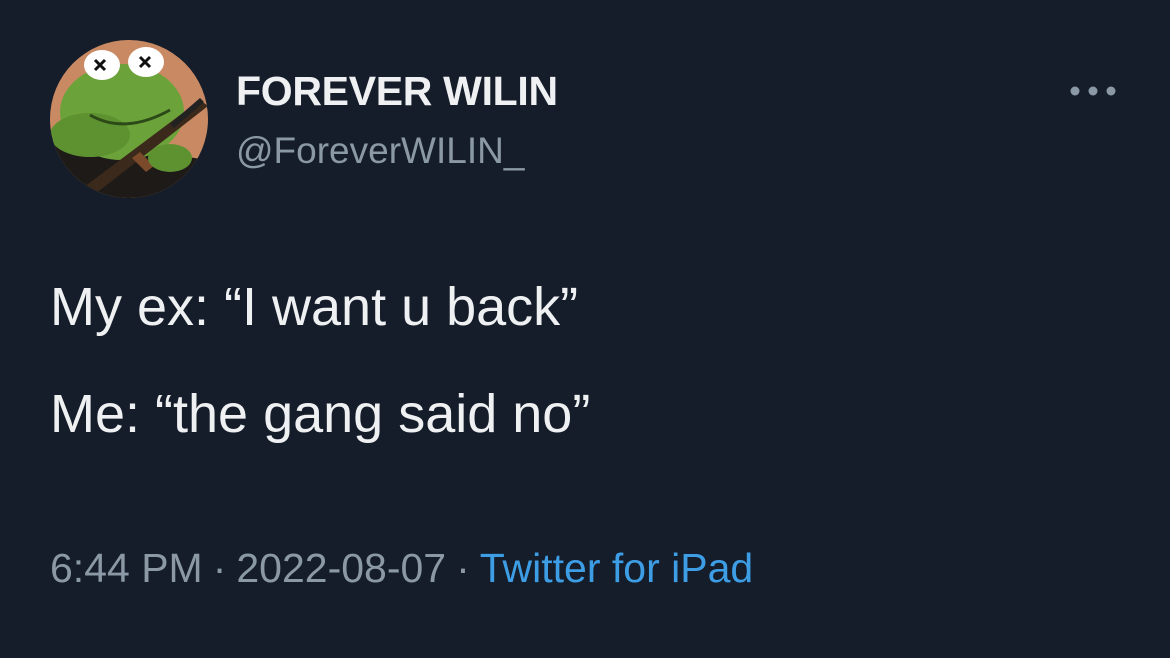 The height and width of the screenshot is (658, 1170). I want to click on frog-avatar-icon, so click(129, 119).